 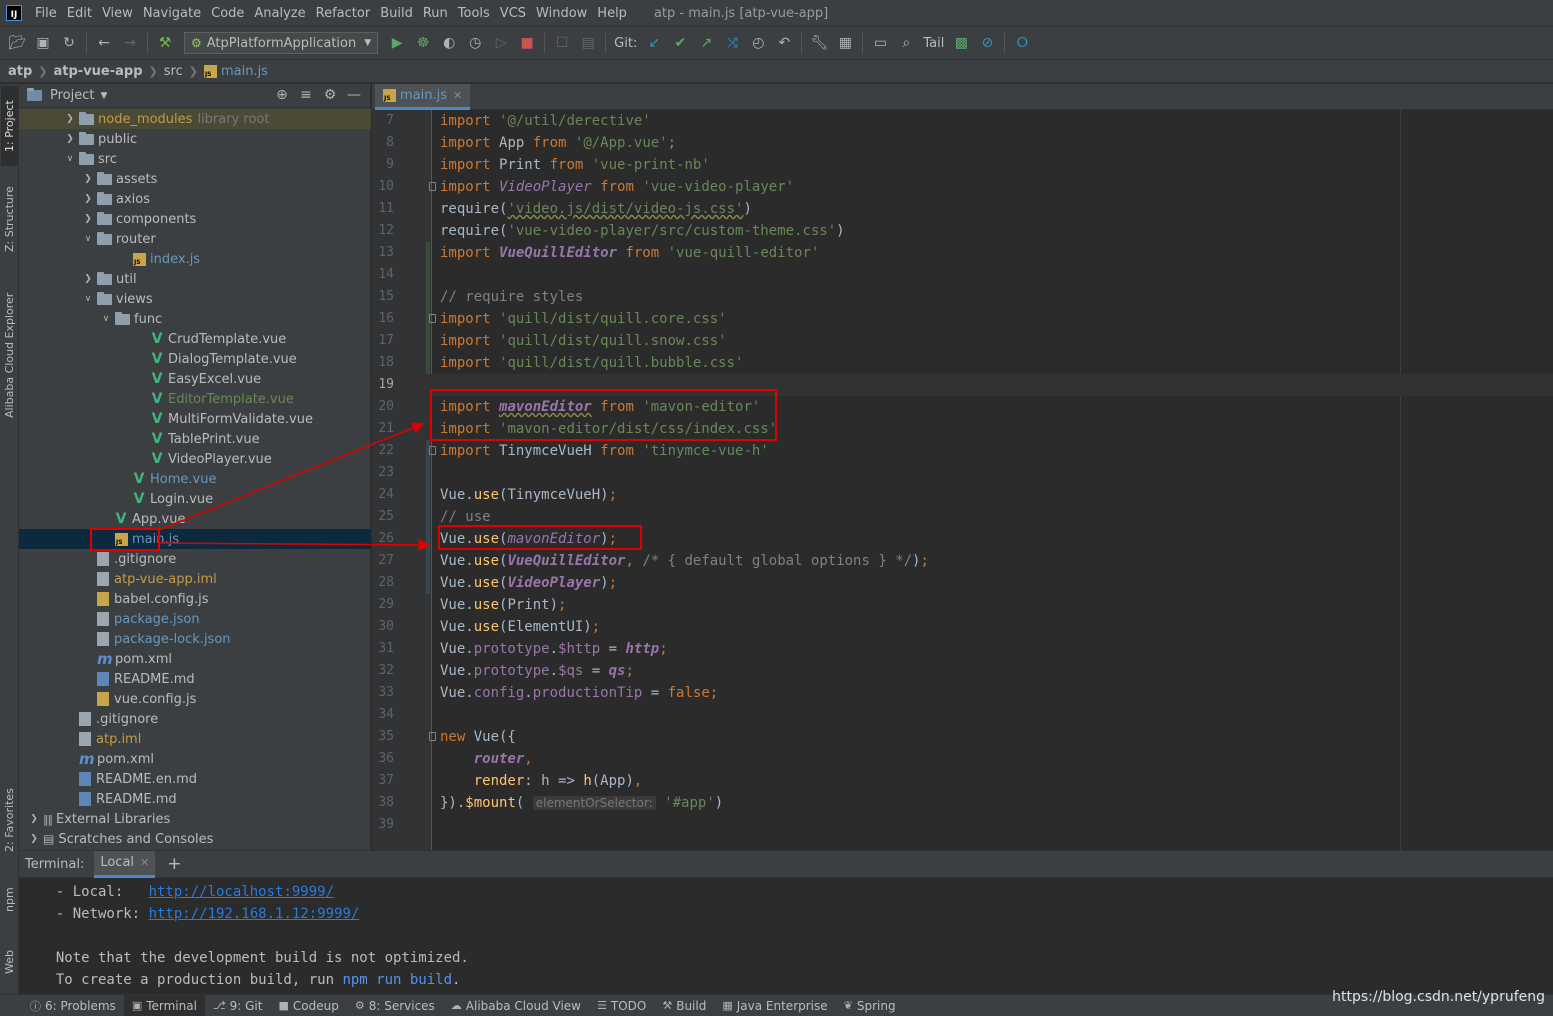 I want to click on menu-item-build: Build, so click(x=396, y=13).